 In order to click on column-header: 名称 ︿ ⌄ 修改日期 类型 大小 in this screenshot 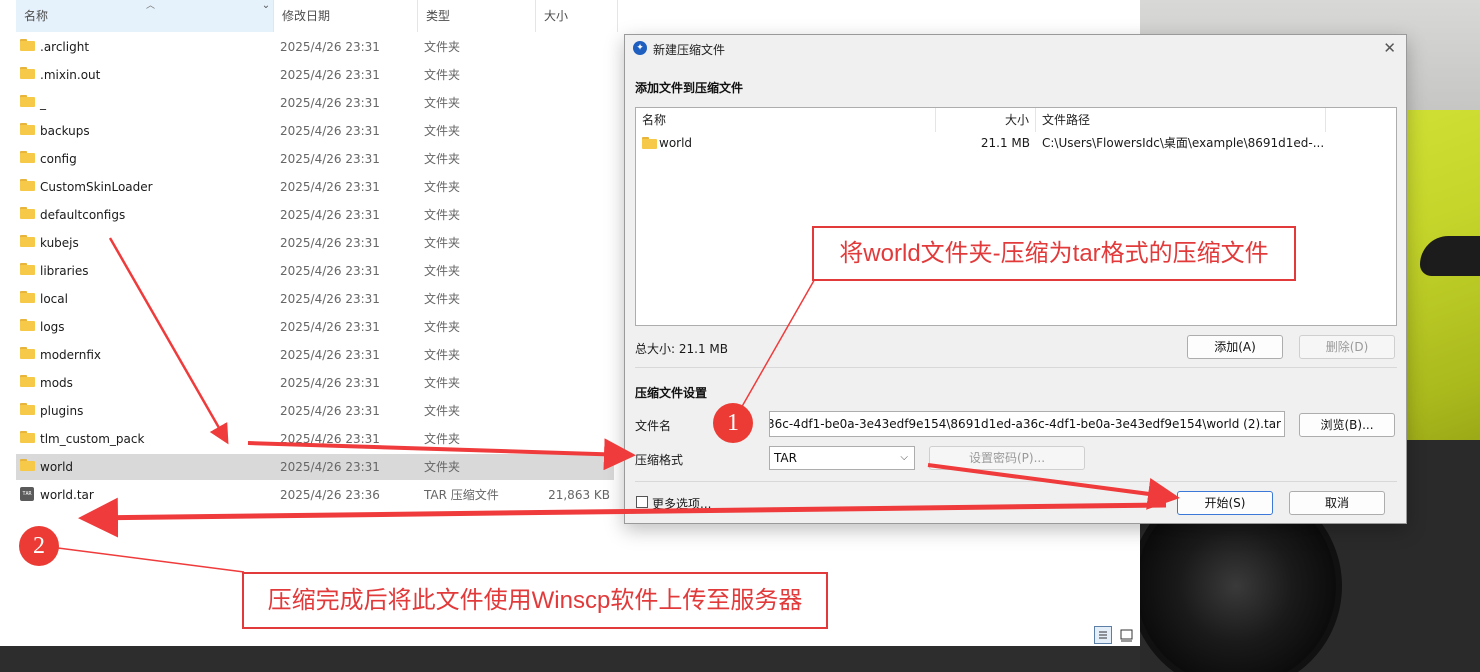, I will do `click(570, 16)`.